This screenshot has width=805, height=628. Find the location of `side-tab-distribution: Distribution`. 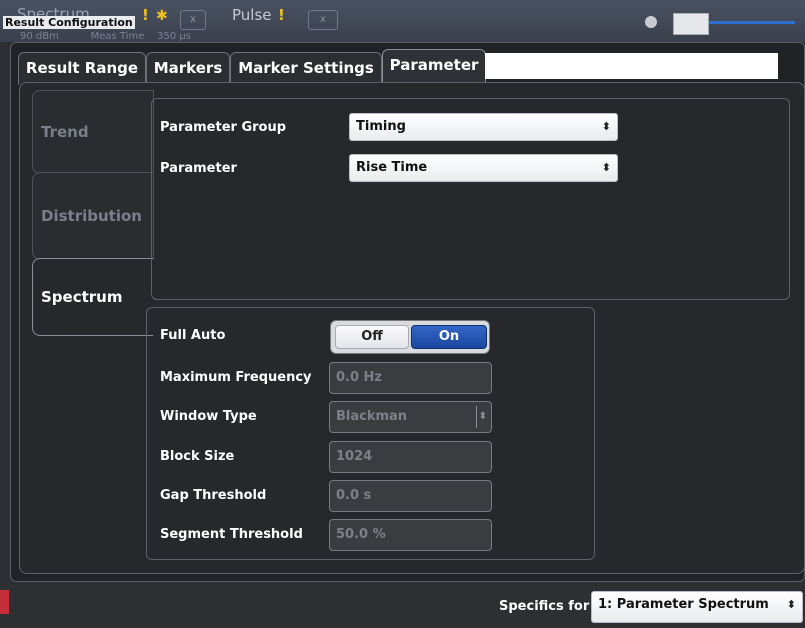

side-tab-distribution: Distribution is located at coordinates (93, 216).